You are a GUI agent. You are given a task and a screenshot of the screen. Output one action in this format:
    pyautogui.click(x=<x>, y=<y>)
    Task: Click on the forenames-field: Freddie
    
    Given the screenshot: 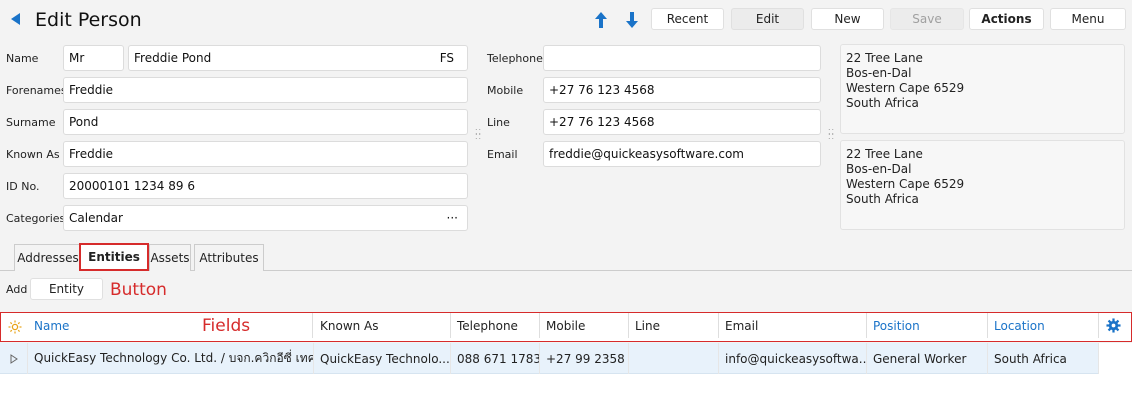 What is the action you would take?
    pyautogui.click(x=265, y=90)
    